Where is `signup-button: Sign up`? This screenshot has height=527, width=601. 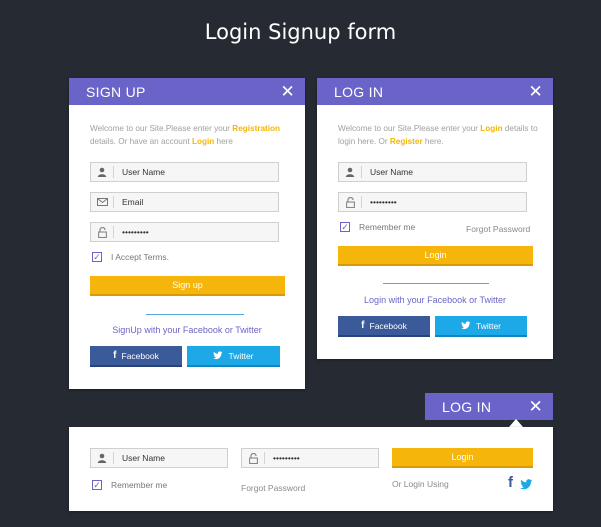 signup-button: Sign up is located at coordinates (187, 286).